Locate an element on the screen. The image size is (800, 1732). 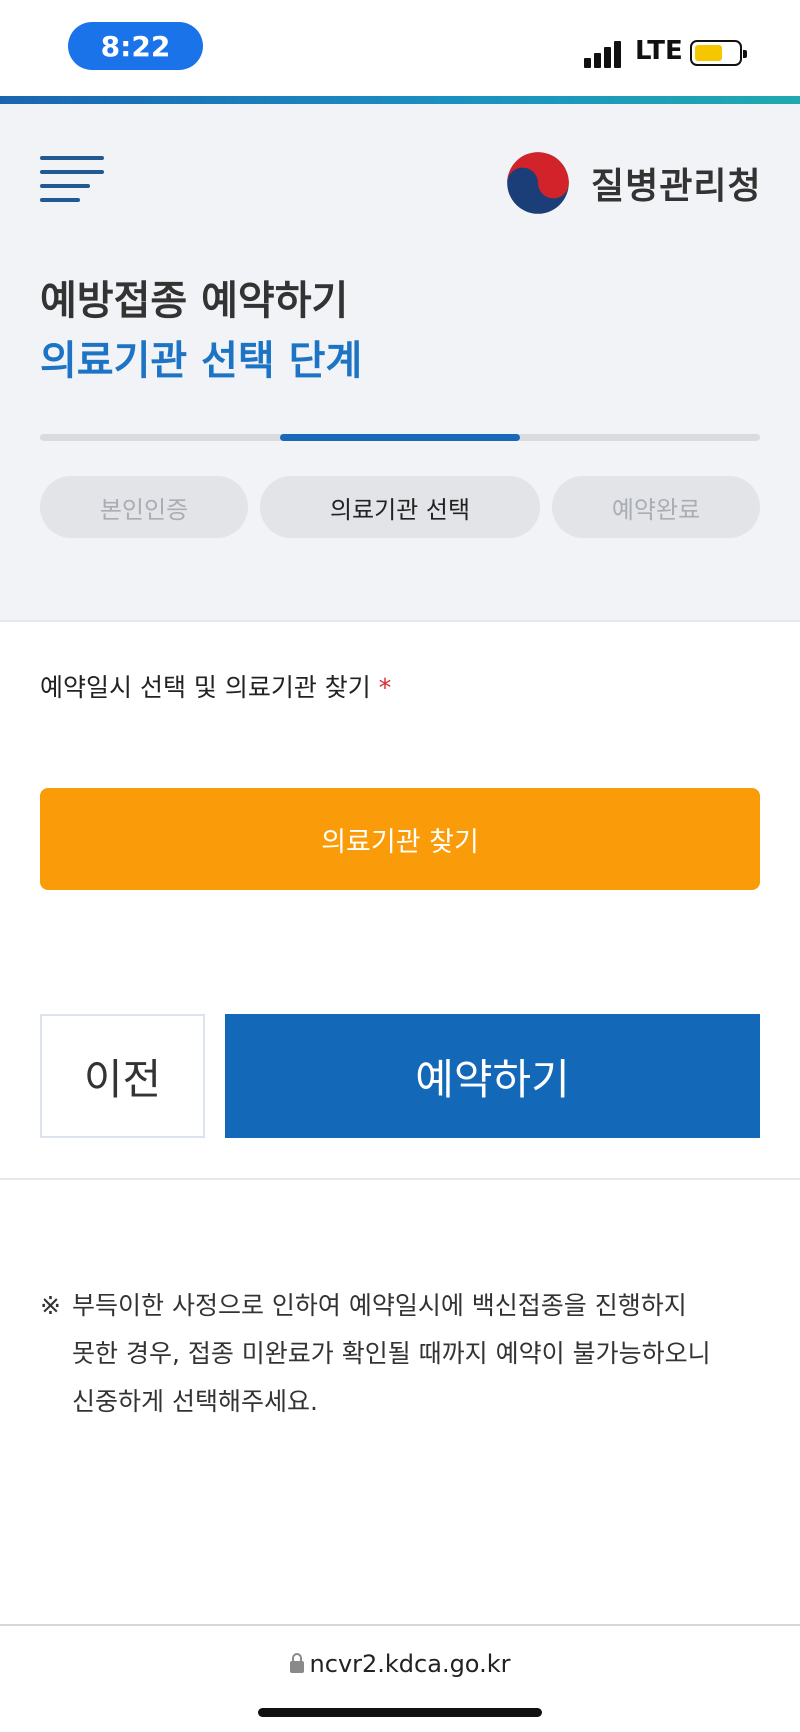
section-divider is located at coordinates (400, 1179).